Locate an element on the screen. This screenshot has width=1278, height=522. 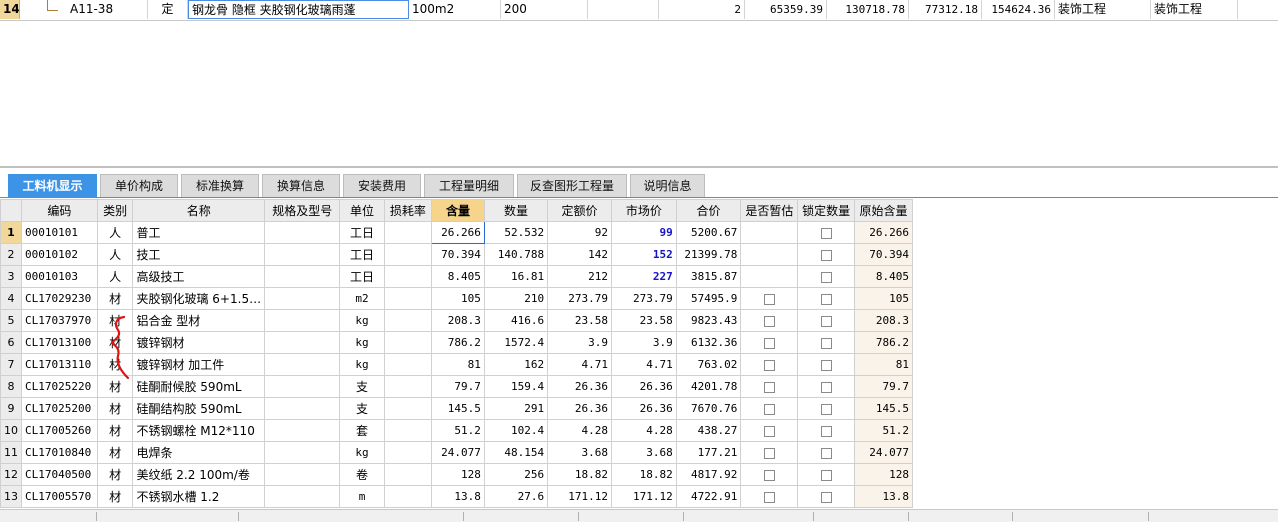
quota-code-cell: A11-38 is located at coordinates (84, 9).